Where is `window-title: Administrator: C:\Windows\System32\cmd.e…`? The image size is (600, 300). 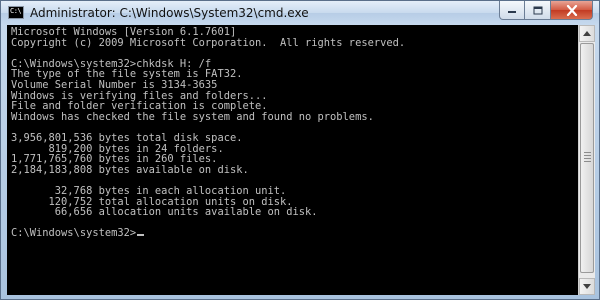
window-title: Administrator: C:\Windows\System32\cmd.e… is located at coordinates (169, 13).